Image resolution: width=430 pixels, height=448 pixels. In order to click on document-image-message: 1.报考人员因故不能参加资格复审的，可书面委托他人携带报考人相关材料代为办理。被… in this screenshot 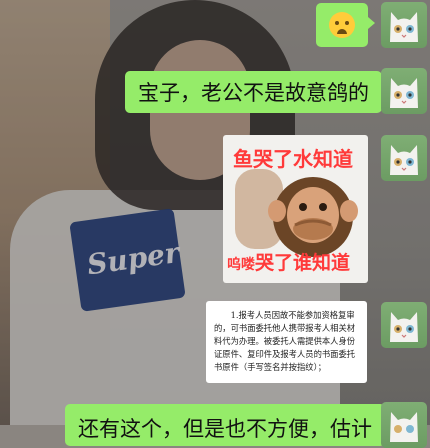, I will do `click(286, 342)`.